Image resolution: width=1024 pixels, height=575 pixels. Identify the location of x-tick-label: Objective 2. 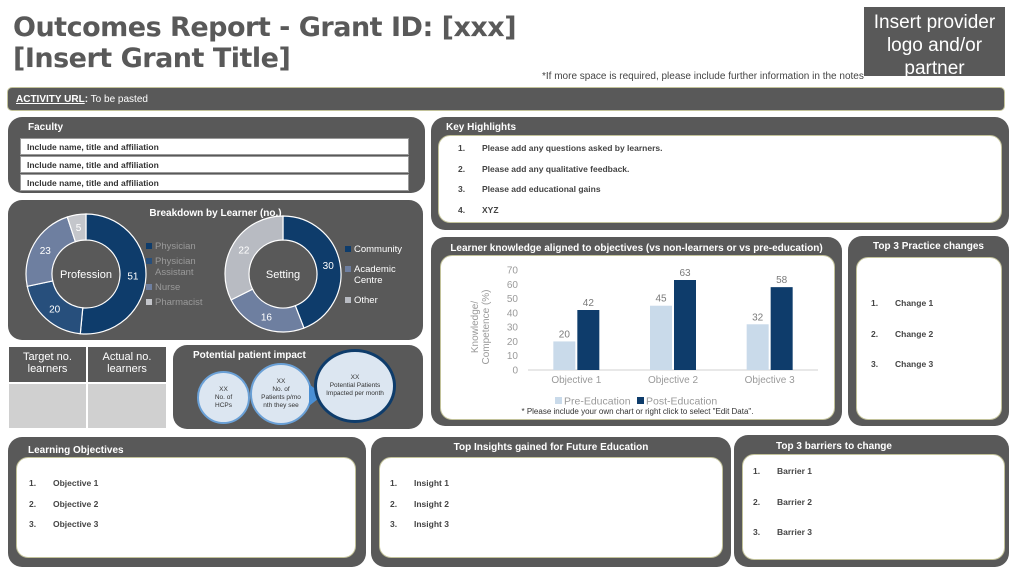
(673, 380).